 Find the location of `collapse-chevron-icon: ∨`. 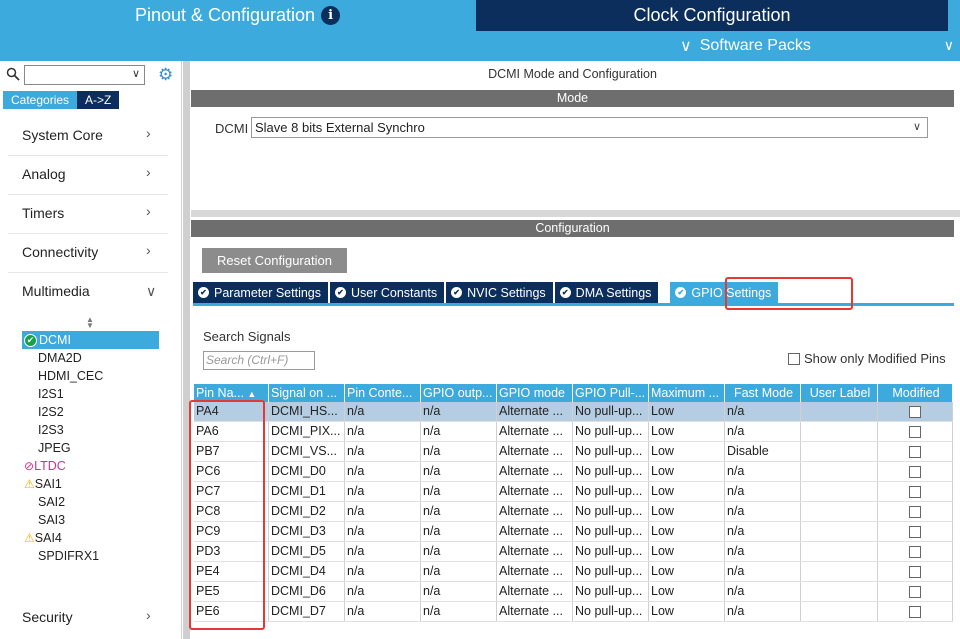

collapse-chevron-icon: ∨ is located at coordinates (949, 45).